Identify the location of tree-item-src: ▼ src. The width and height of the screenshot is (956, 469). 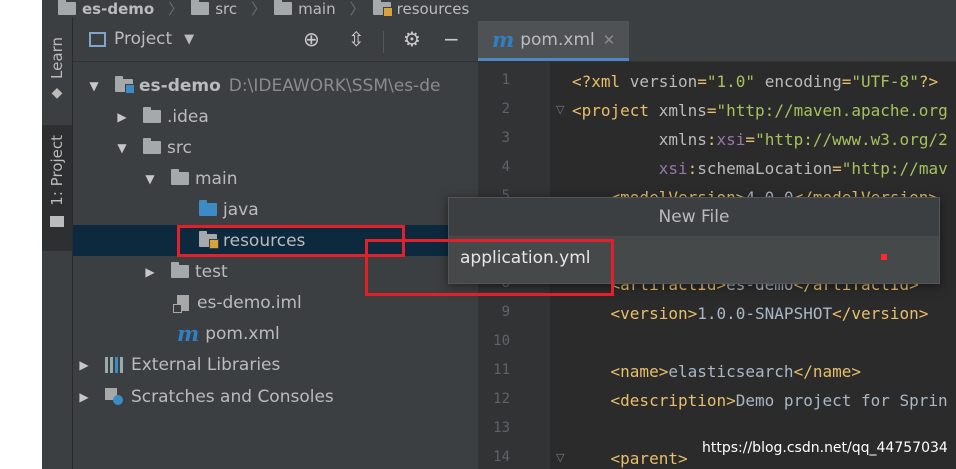
(296, 147).